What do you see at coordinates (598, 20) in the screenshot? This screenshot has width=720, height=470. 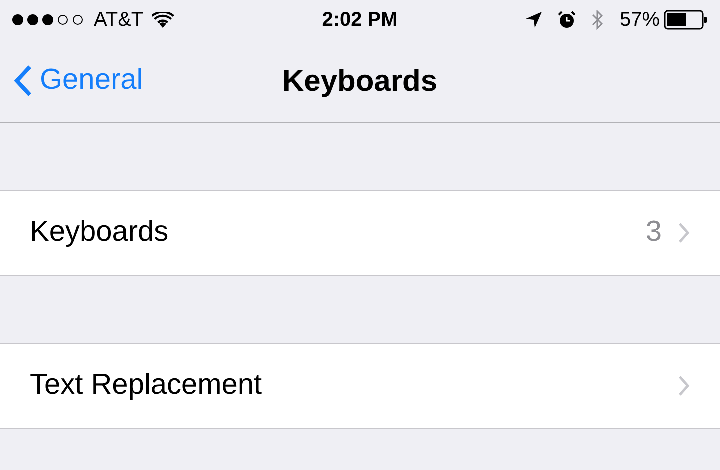 I see `bluetooth-icon` at bounding box center [598, 20].